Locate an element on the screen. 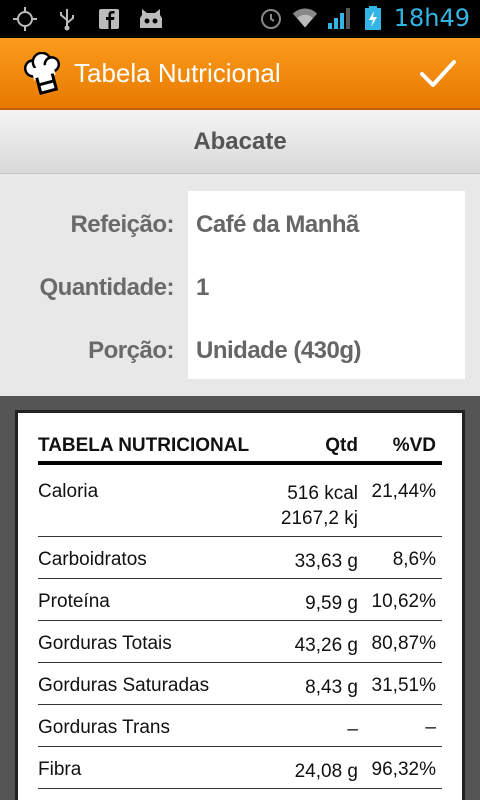 The height and width of the screenshot is (800, 480). table-row: Caloria 516 kcal 2167,2 kj 21,44% is located at coordinates (240, 503).